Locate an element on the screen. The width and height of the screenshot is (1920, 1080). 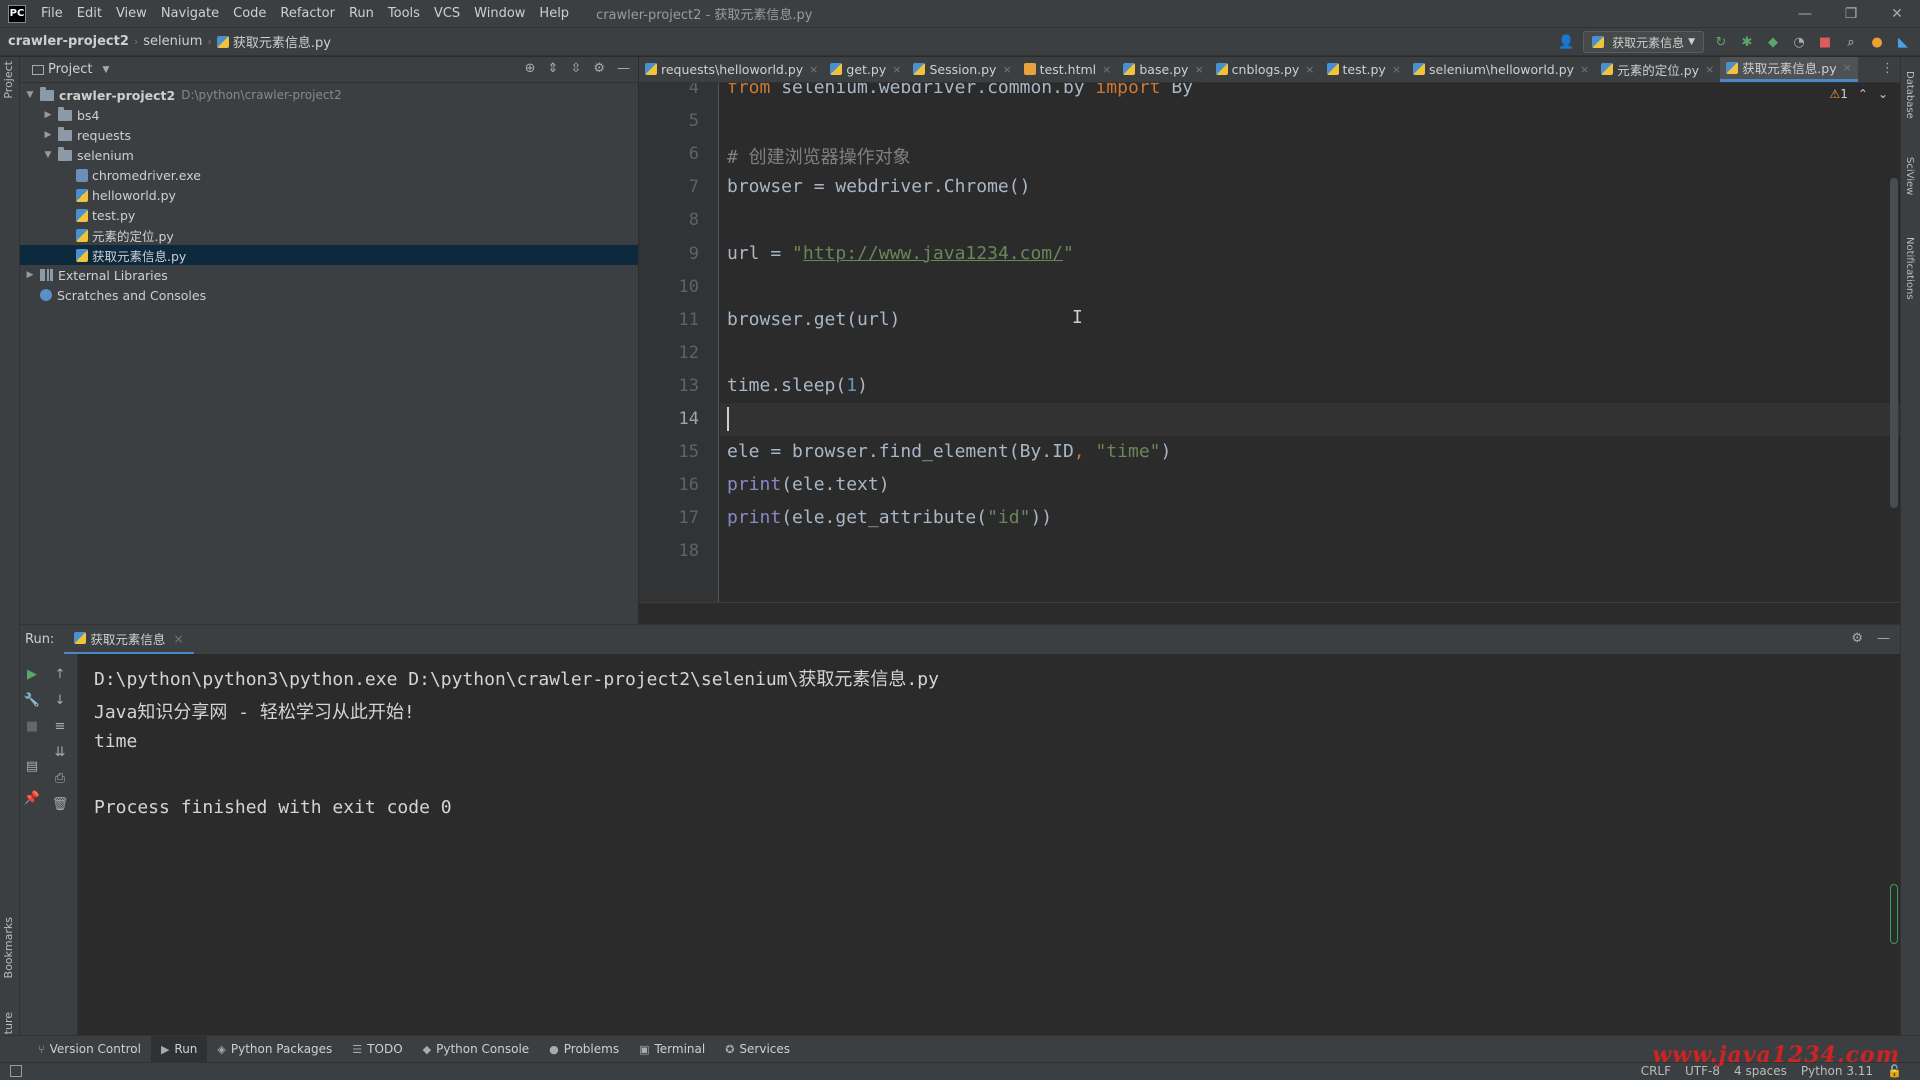
editor-tab: base.py × is located at coordinates (1163, 69).